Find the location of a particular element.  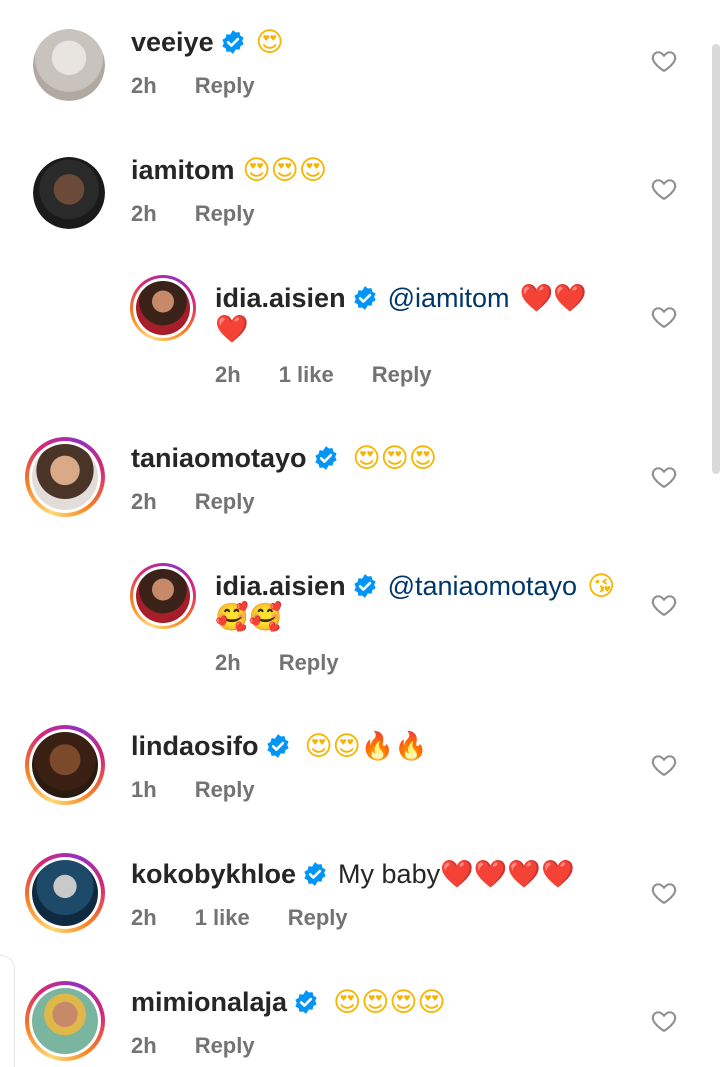

timestamp: 1h is located at coordinates (144, 789).